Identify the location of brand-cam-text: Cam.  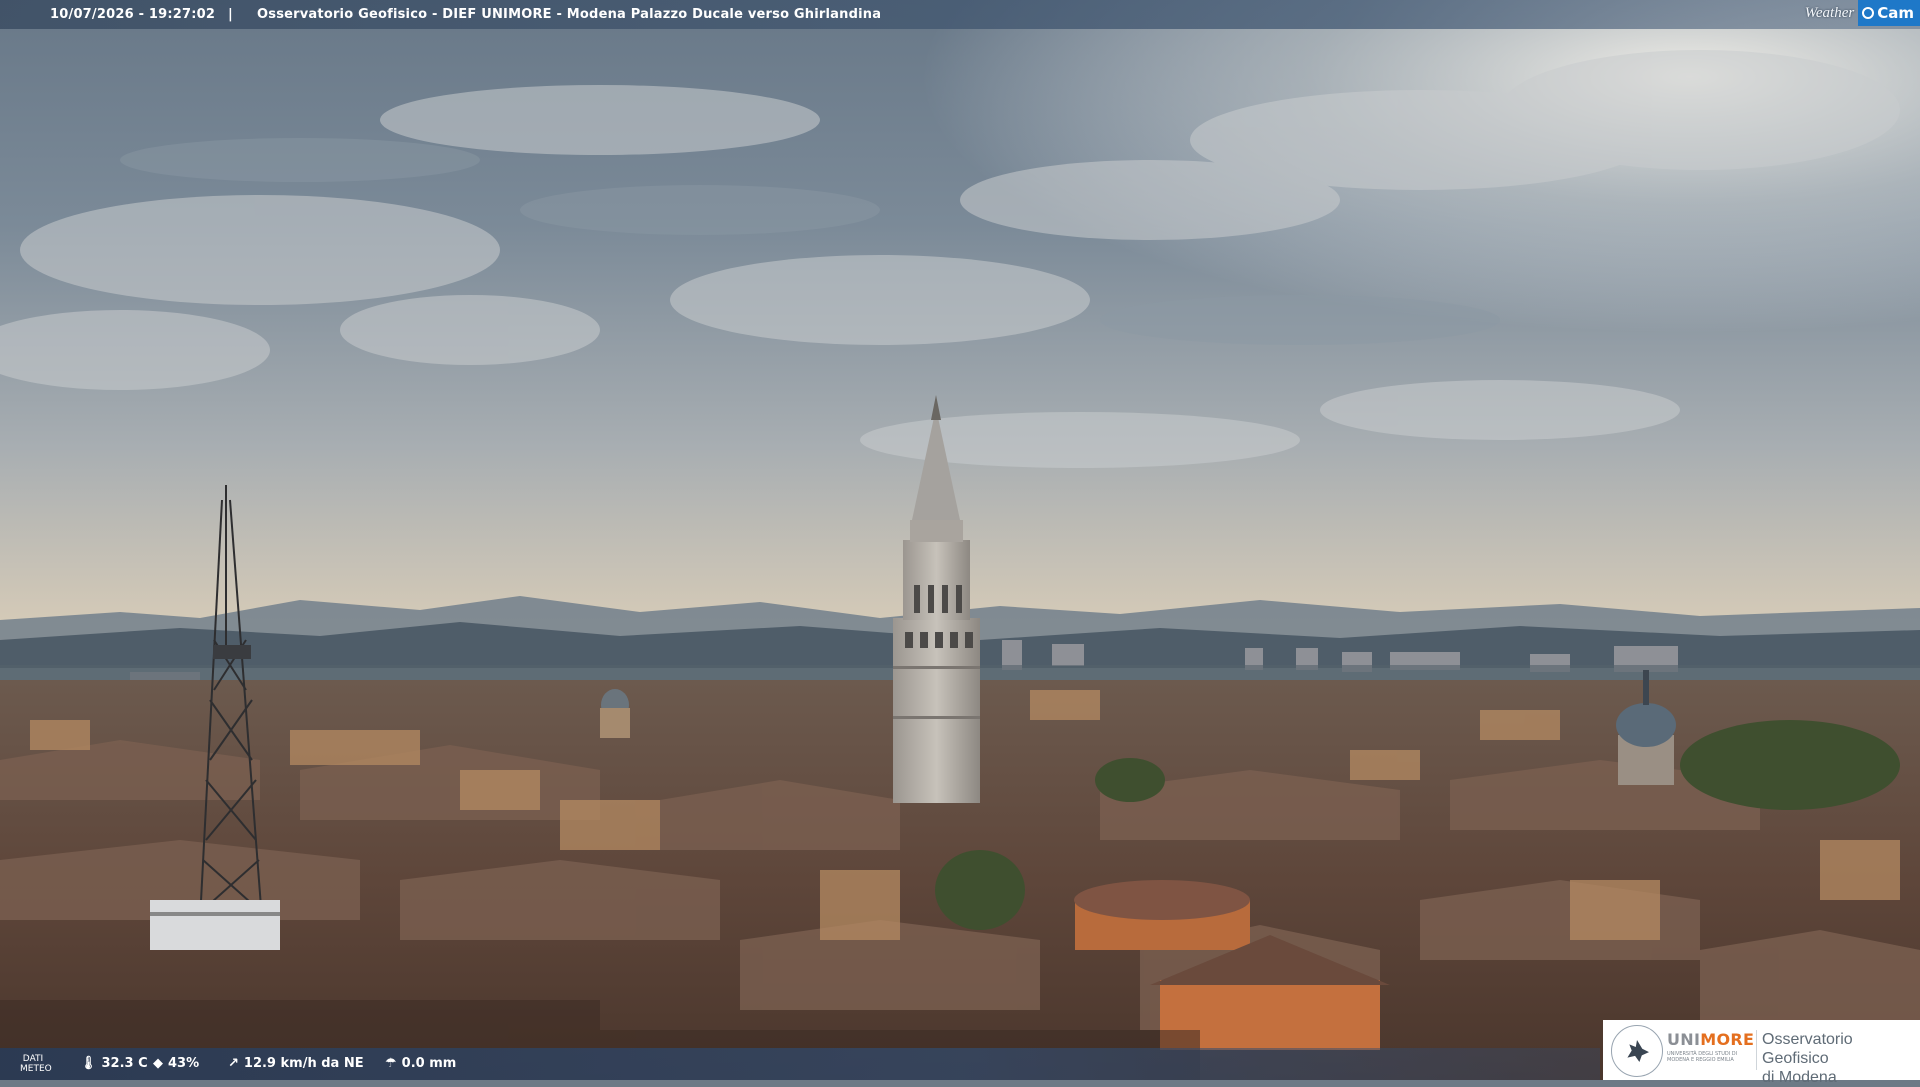
(1895, 13).